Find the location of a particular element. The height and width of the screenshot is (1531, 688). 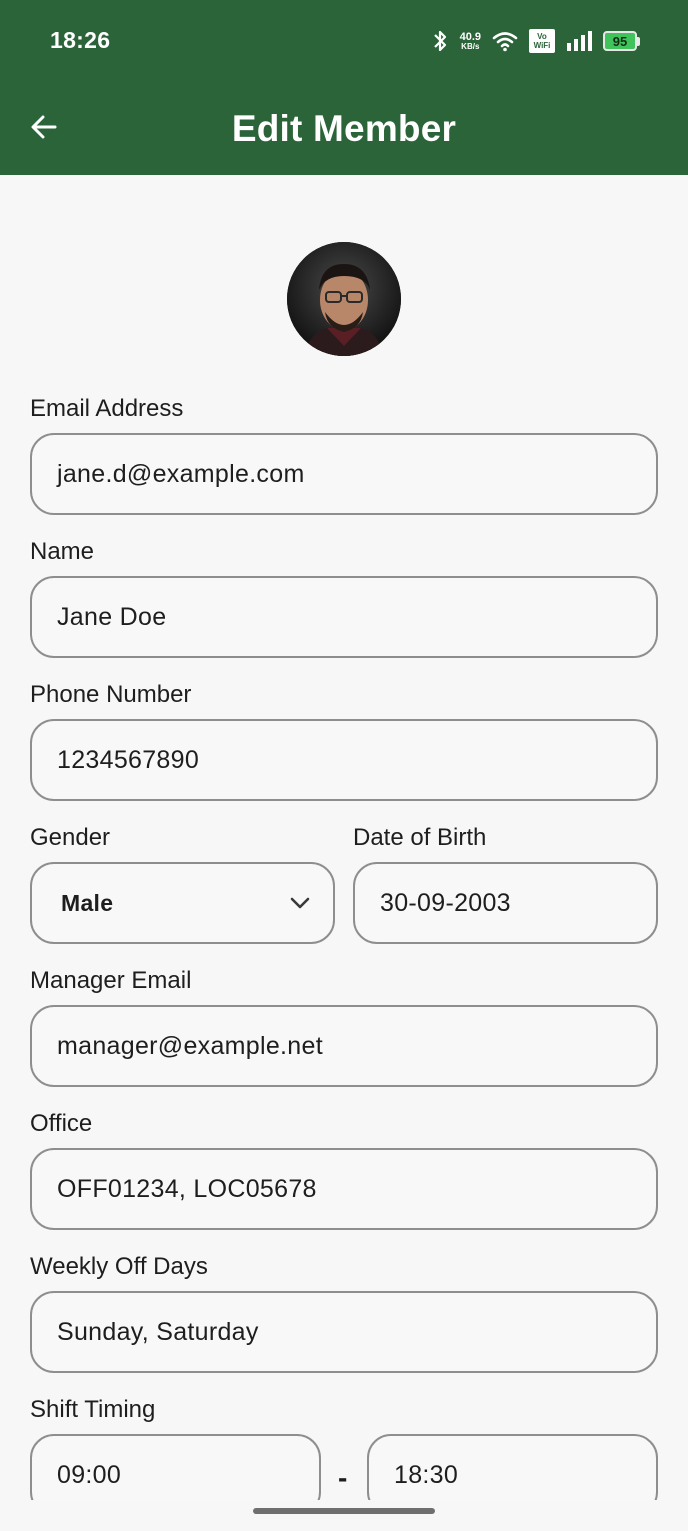

network-speed-unit: KB/s is located at coordinates (470, 46).